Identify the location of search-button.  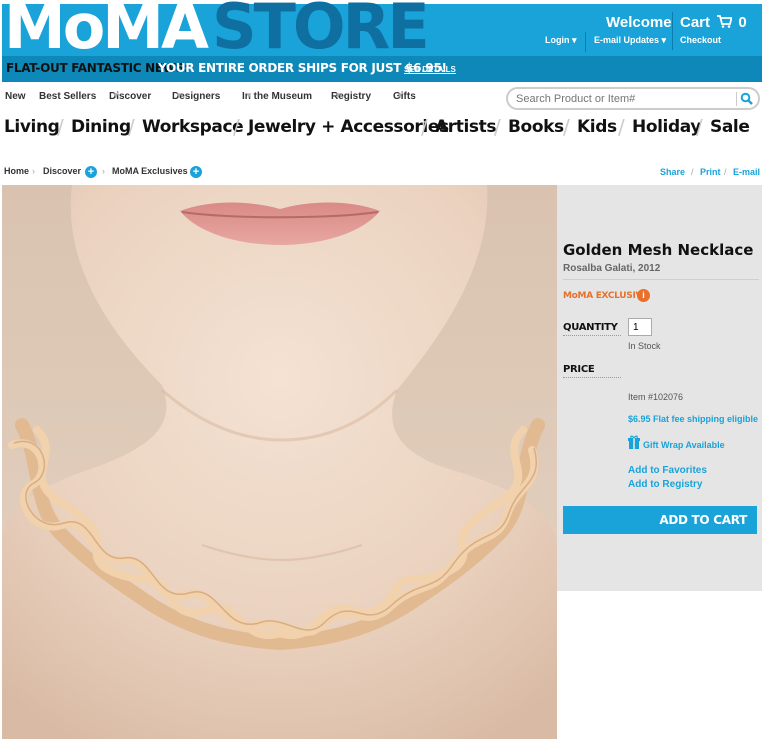
(745, 99).